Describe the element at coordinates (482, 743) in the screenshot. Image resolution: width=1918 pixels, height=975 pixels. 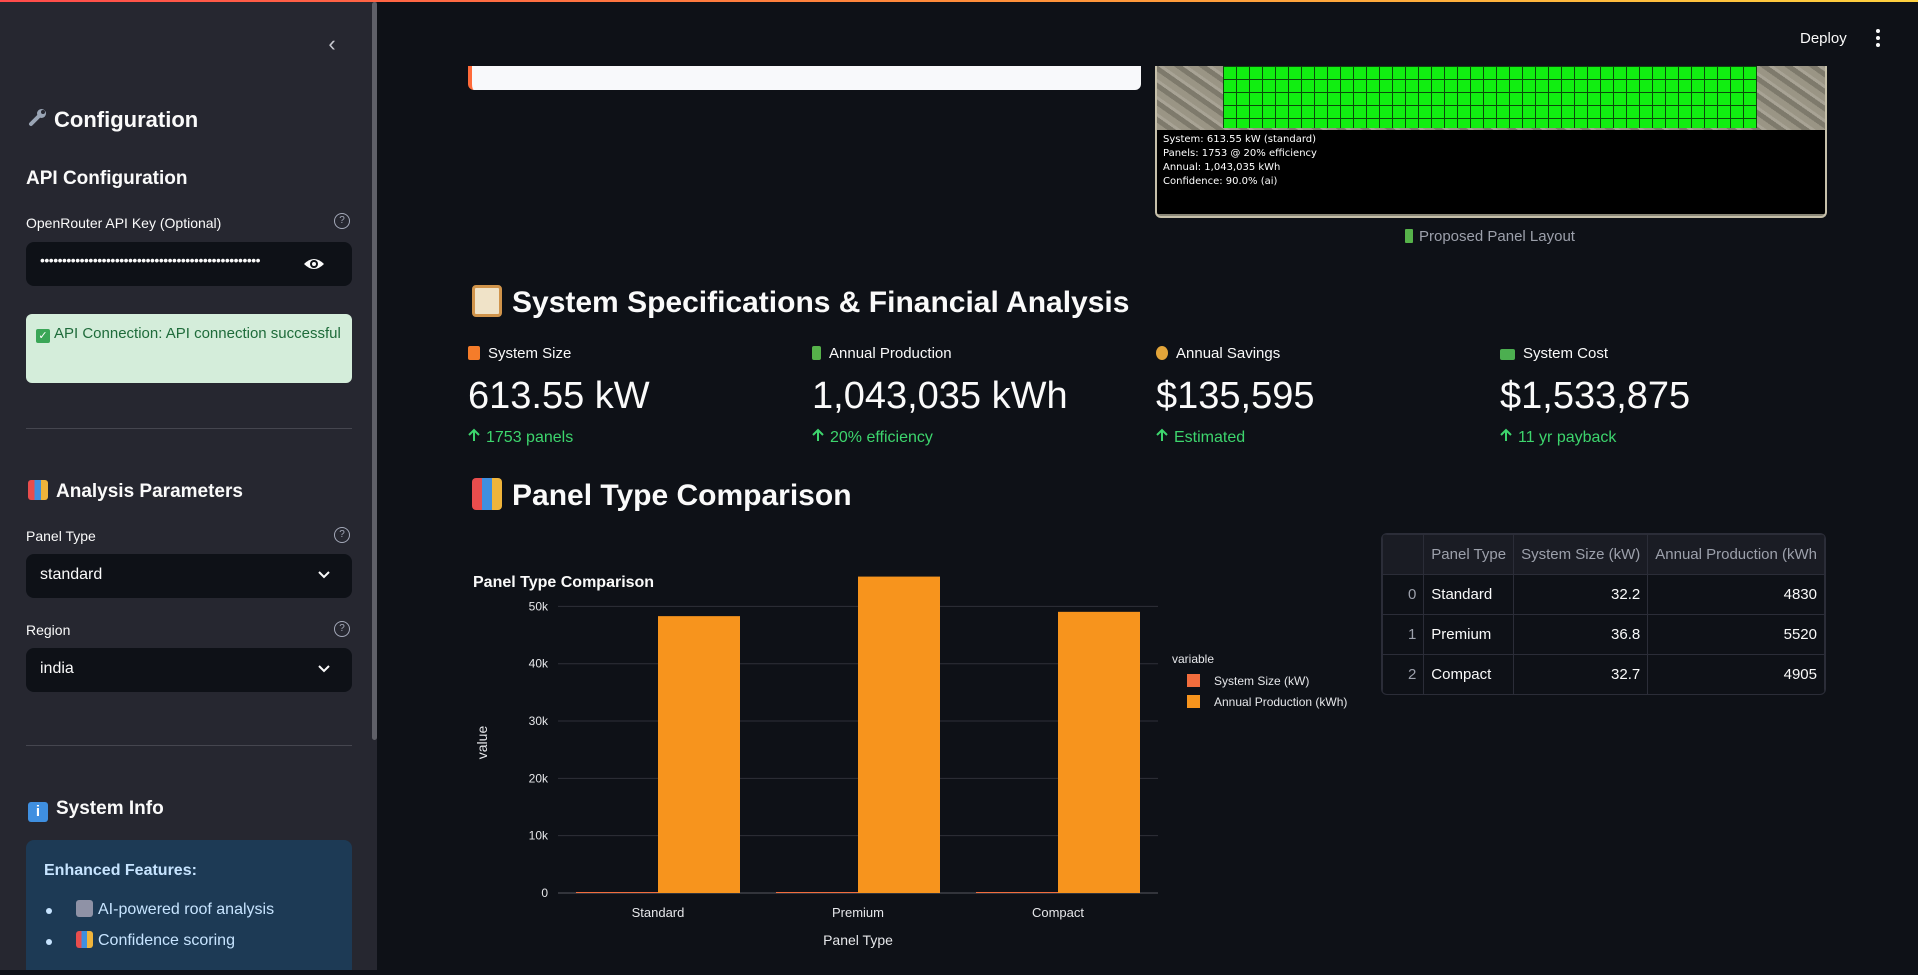
I see `y-axis-label: value` at that location.